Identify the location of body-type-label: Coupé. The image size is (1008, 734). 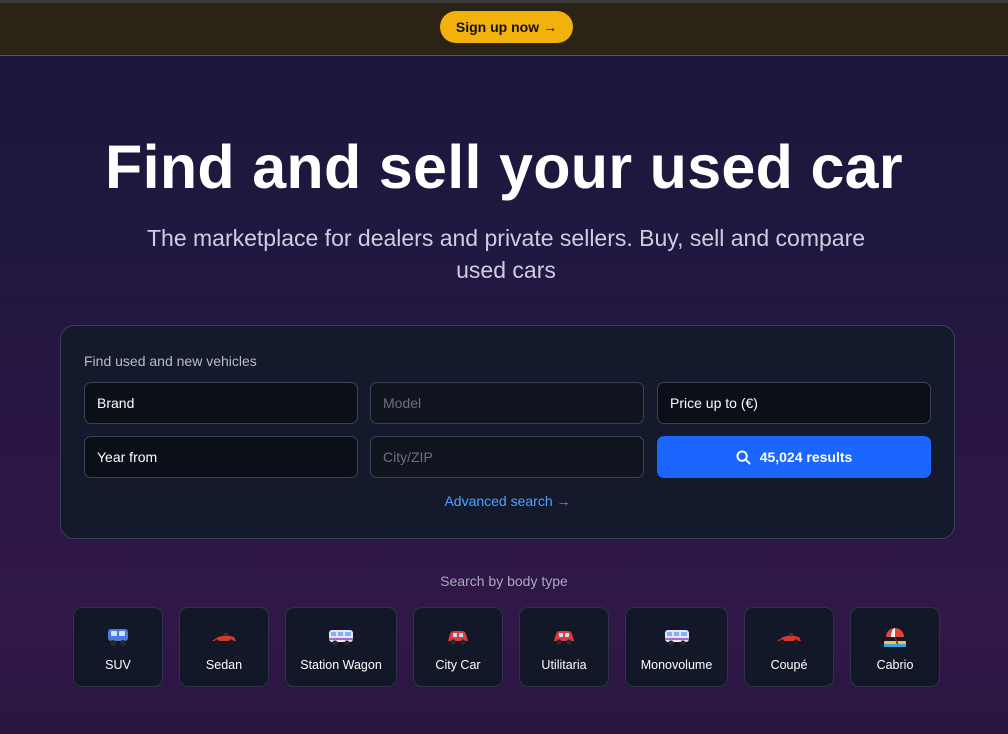
(789, 665).